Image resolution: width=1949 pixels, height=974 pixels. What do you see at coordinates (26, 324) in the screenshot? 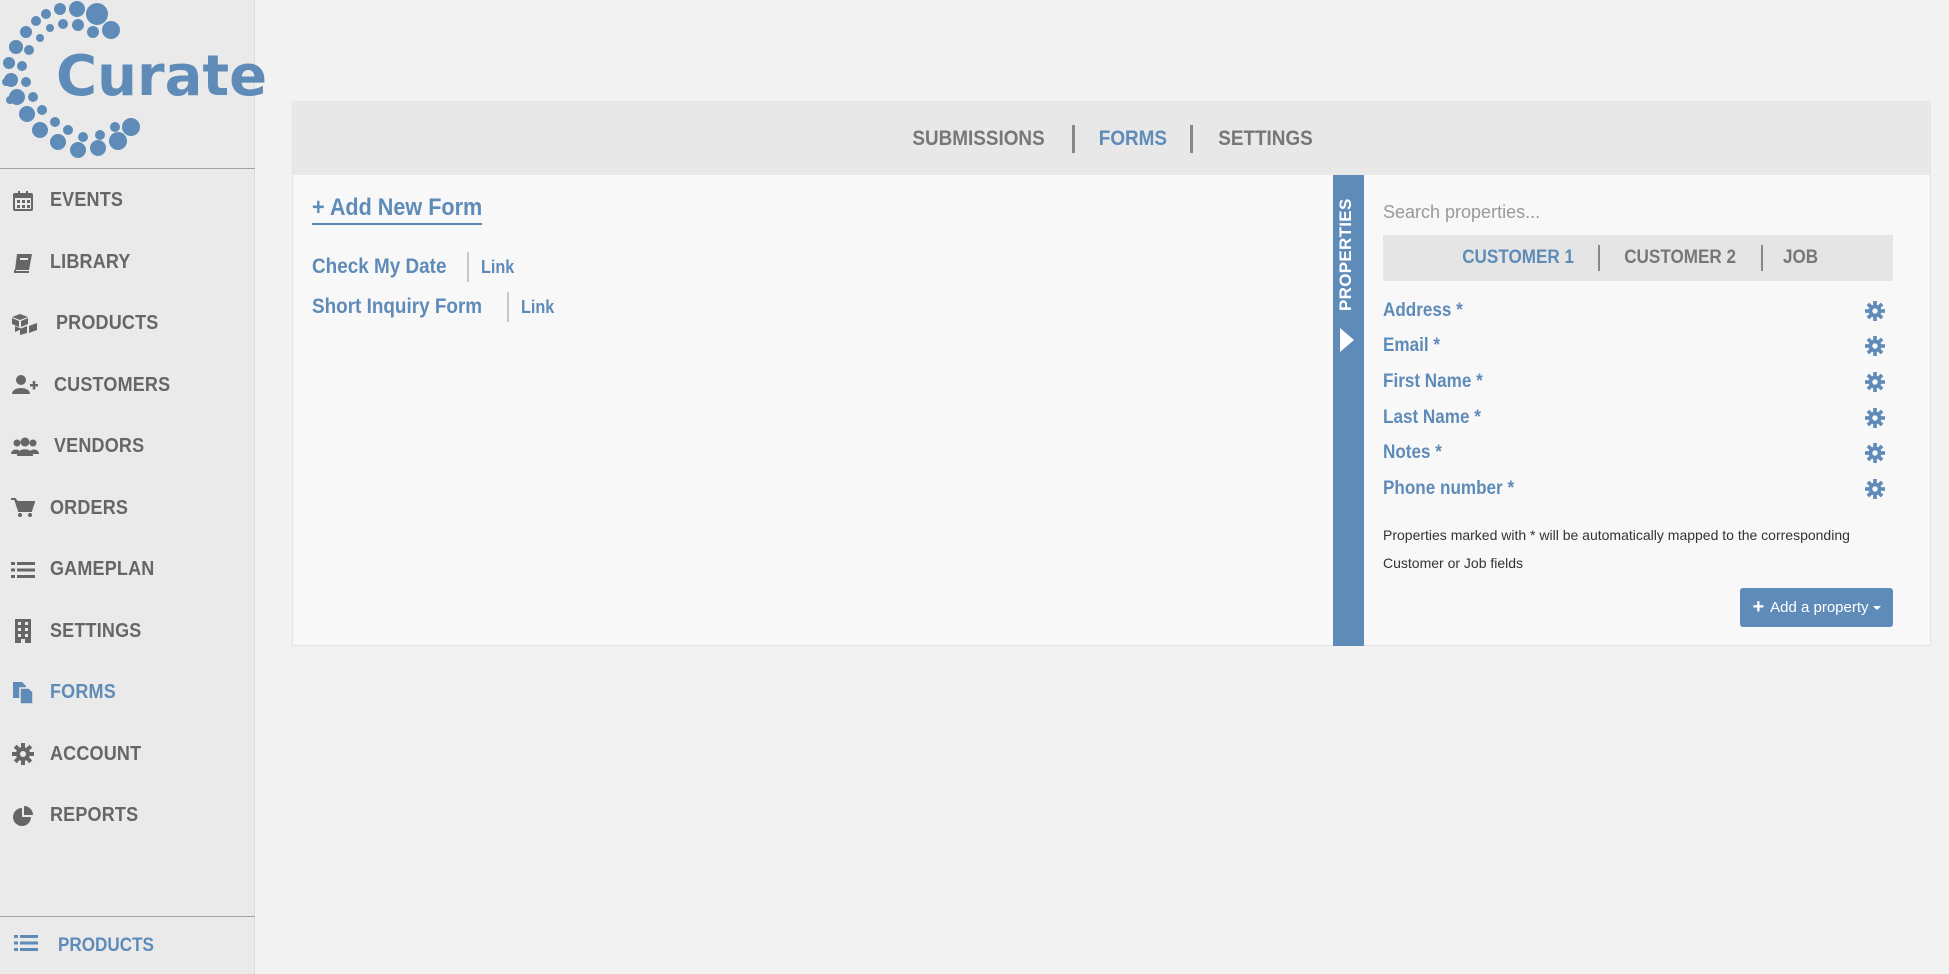
I see `cubes-icon` at bounding box center [26, 324].